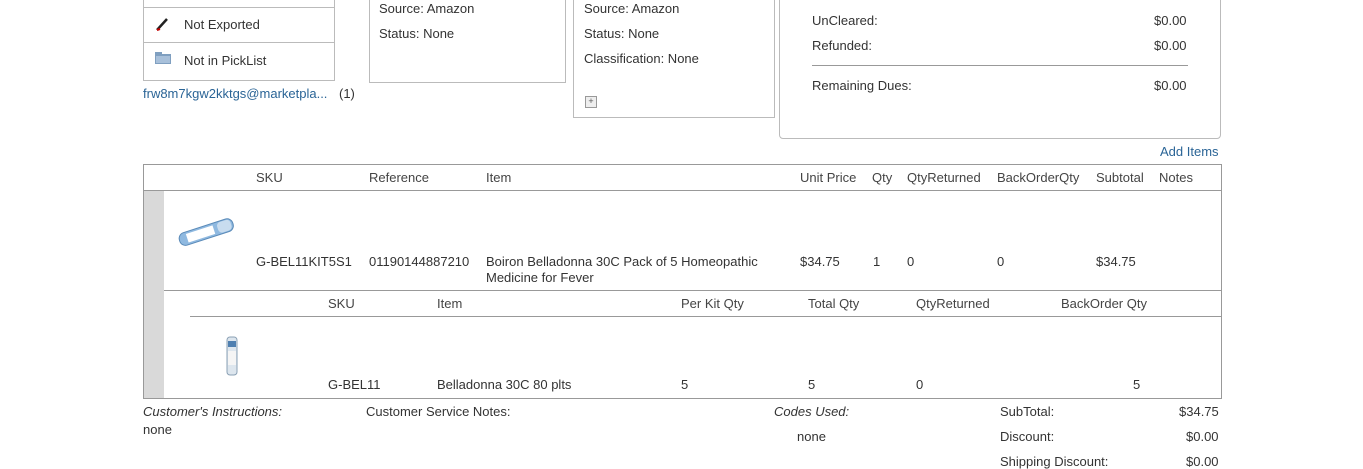 The height and width of the screenshot is (469, 1363). Describe the element at coordinates (812, 411) in the screenshot. I see `codes-used-label: Codes Used:` at that location.